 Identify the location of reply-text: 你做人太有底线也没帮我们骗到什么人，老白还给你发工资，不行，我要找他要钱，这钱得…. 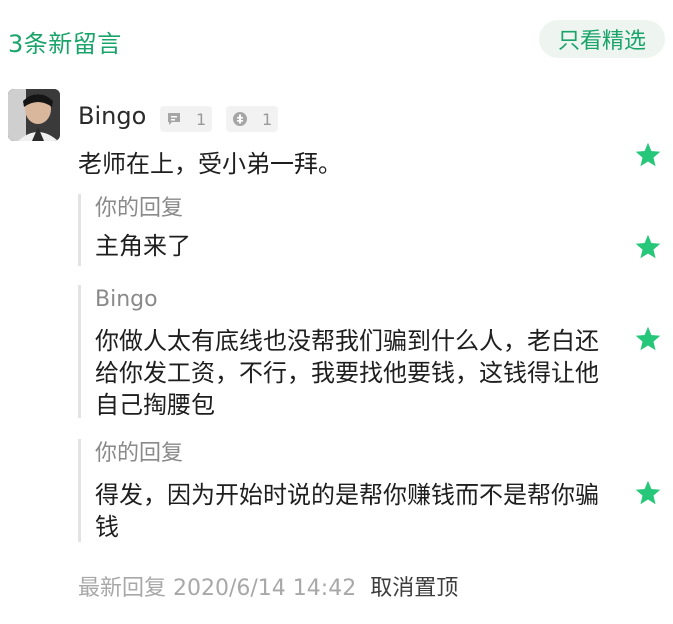
(347, 373).